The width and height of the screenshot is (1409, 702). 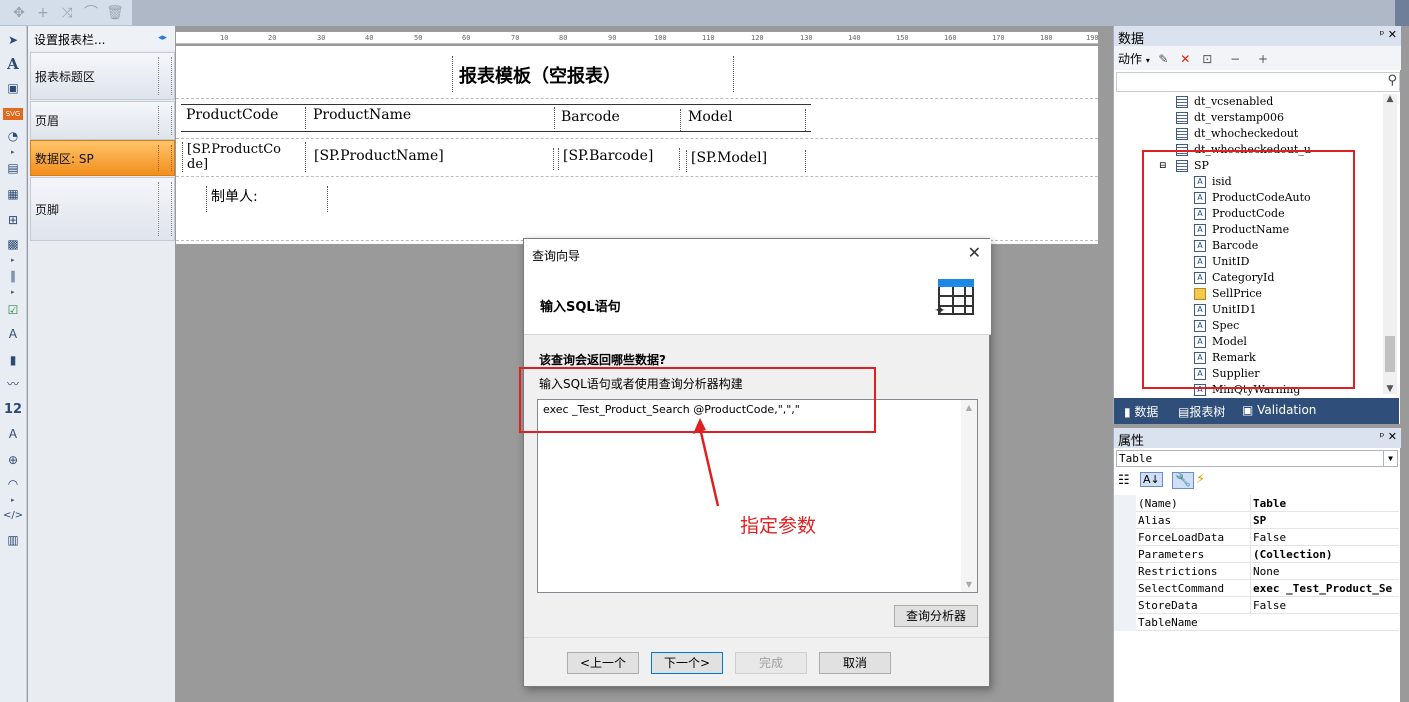 I want to click on delete-icon: 🗑, so click(x=115, y=13).